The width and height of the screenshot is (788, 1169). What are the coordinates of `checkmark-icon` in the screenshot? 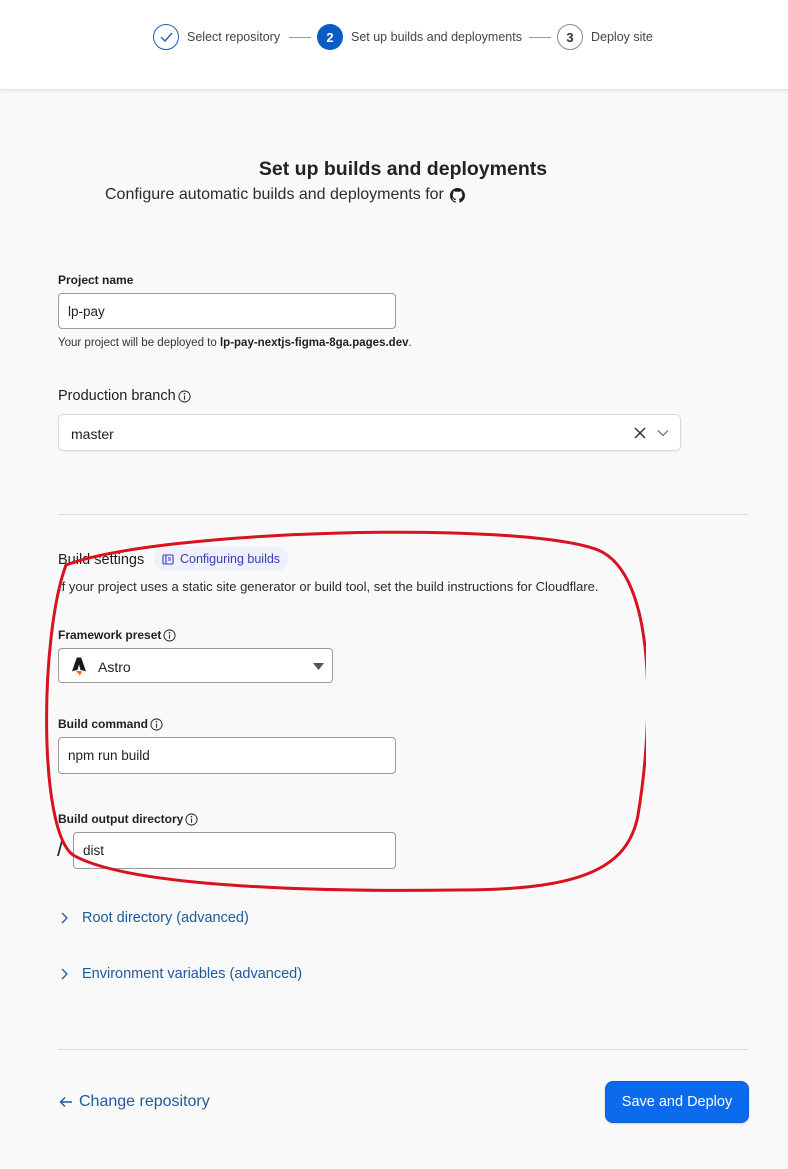 It's located at (166, 37).